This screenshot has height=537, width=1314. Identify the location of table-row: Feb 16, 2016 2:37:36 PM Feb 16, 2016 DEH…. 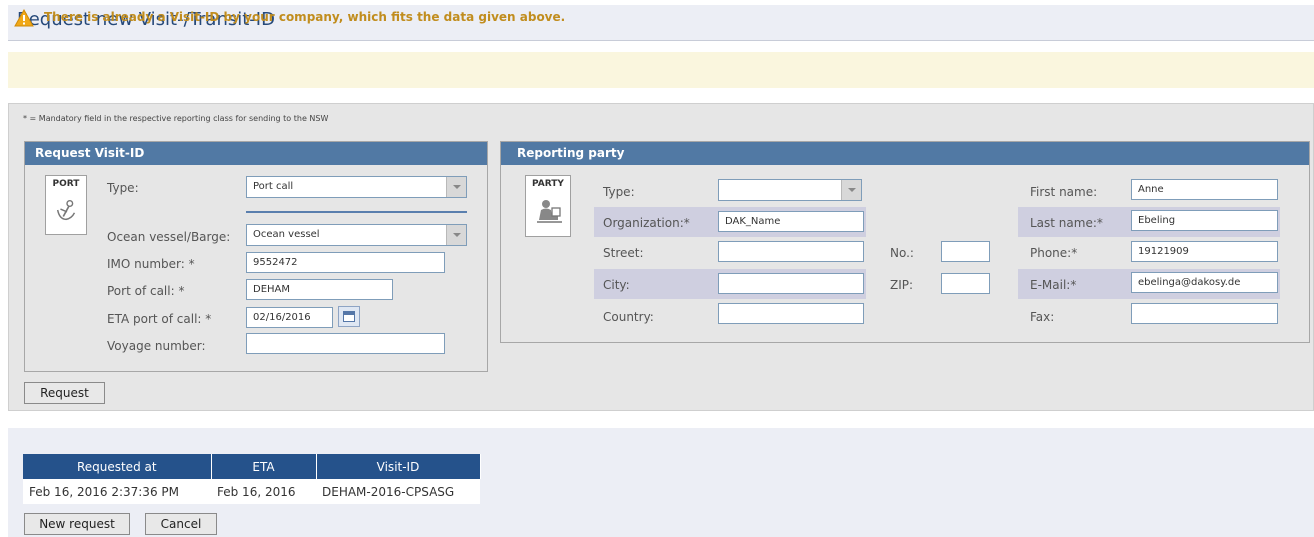
(251, 491).